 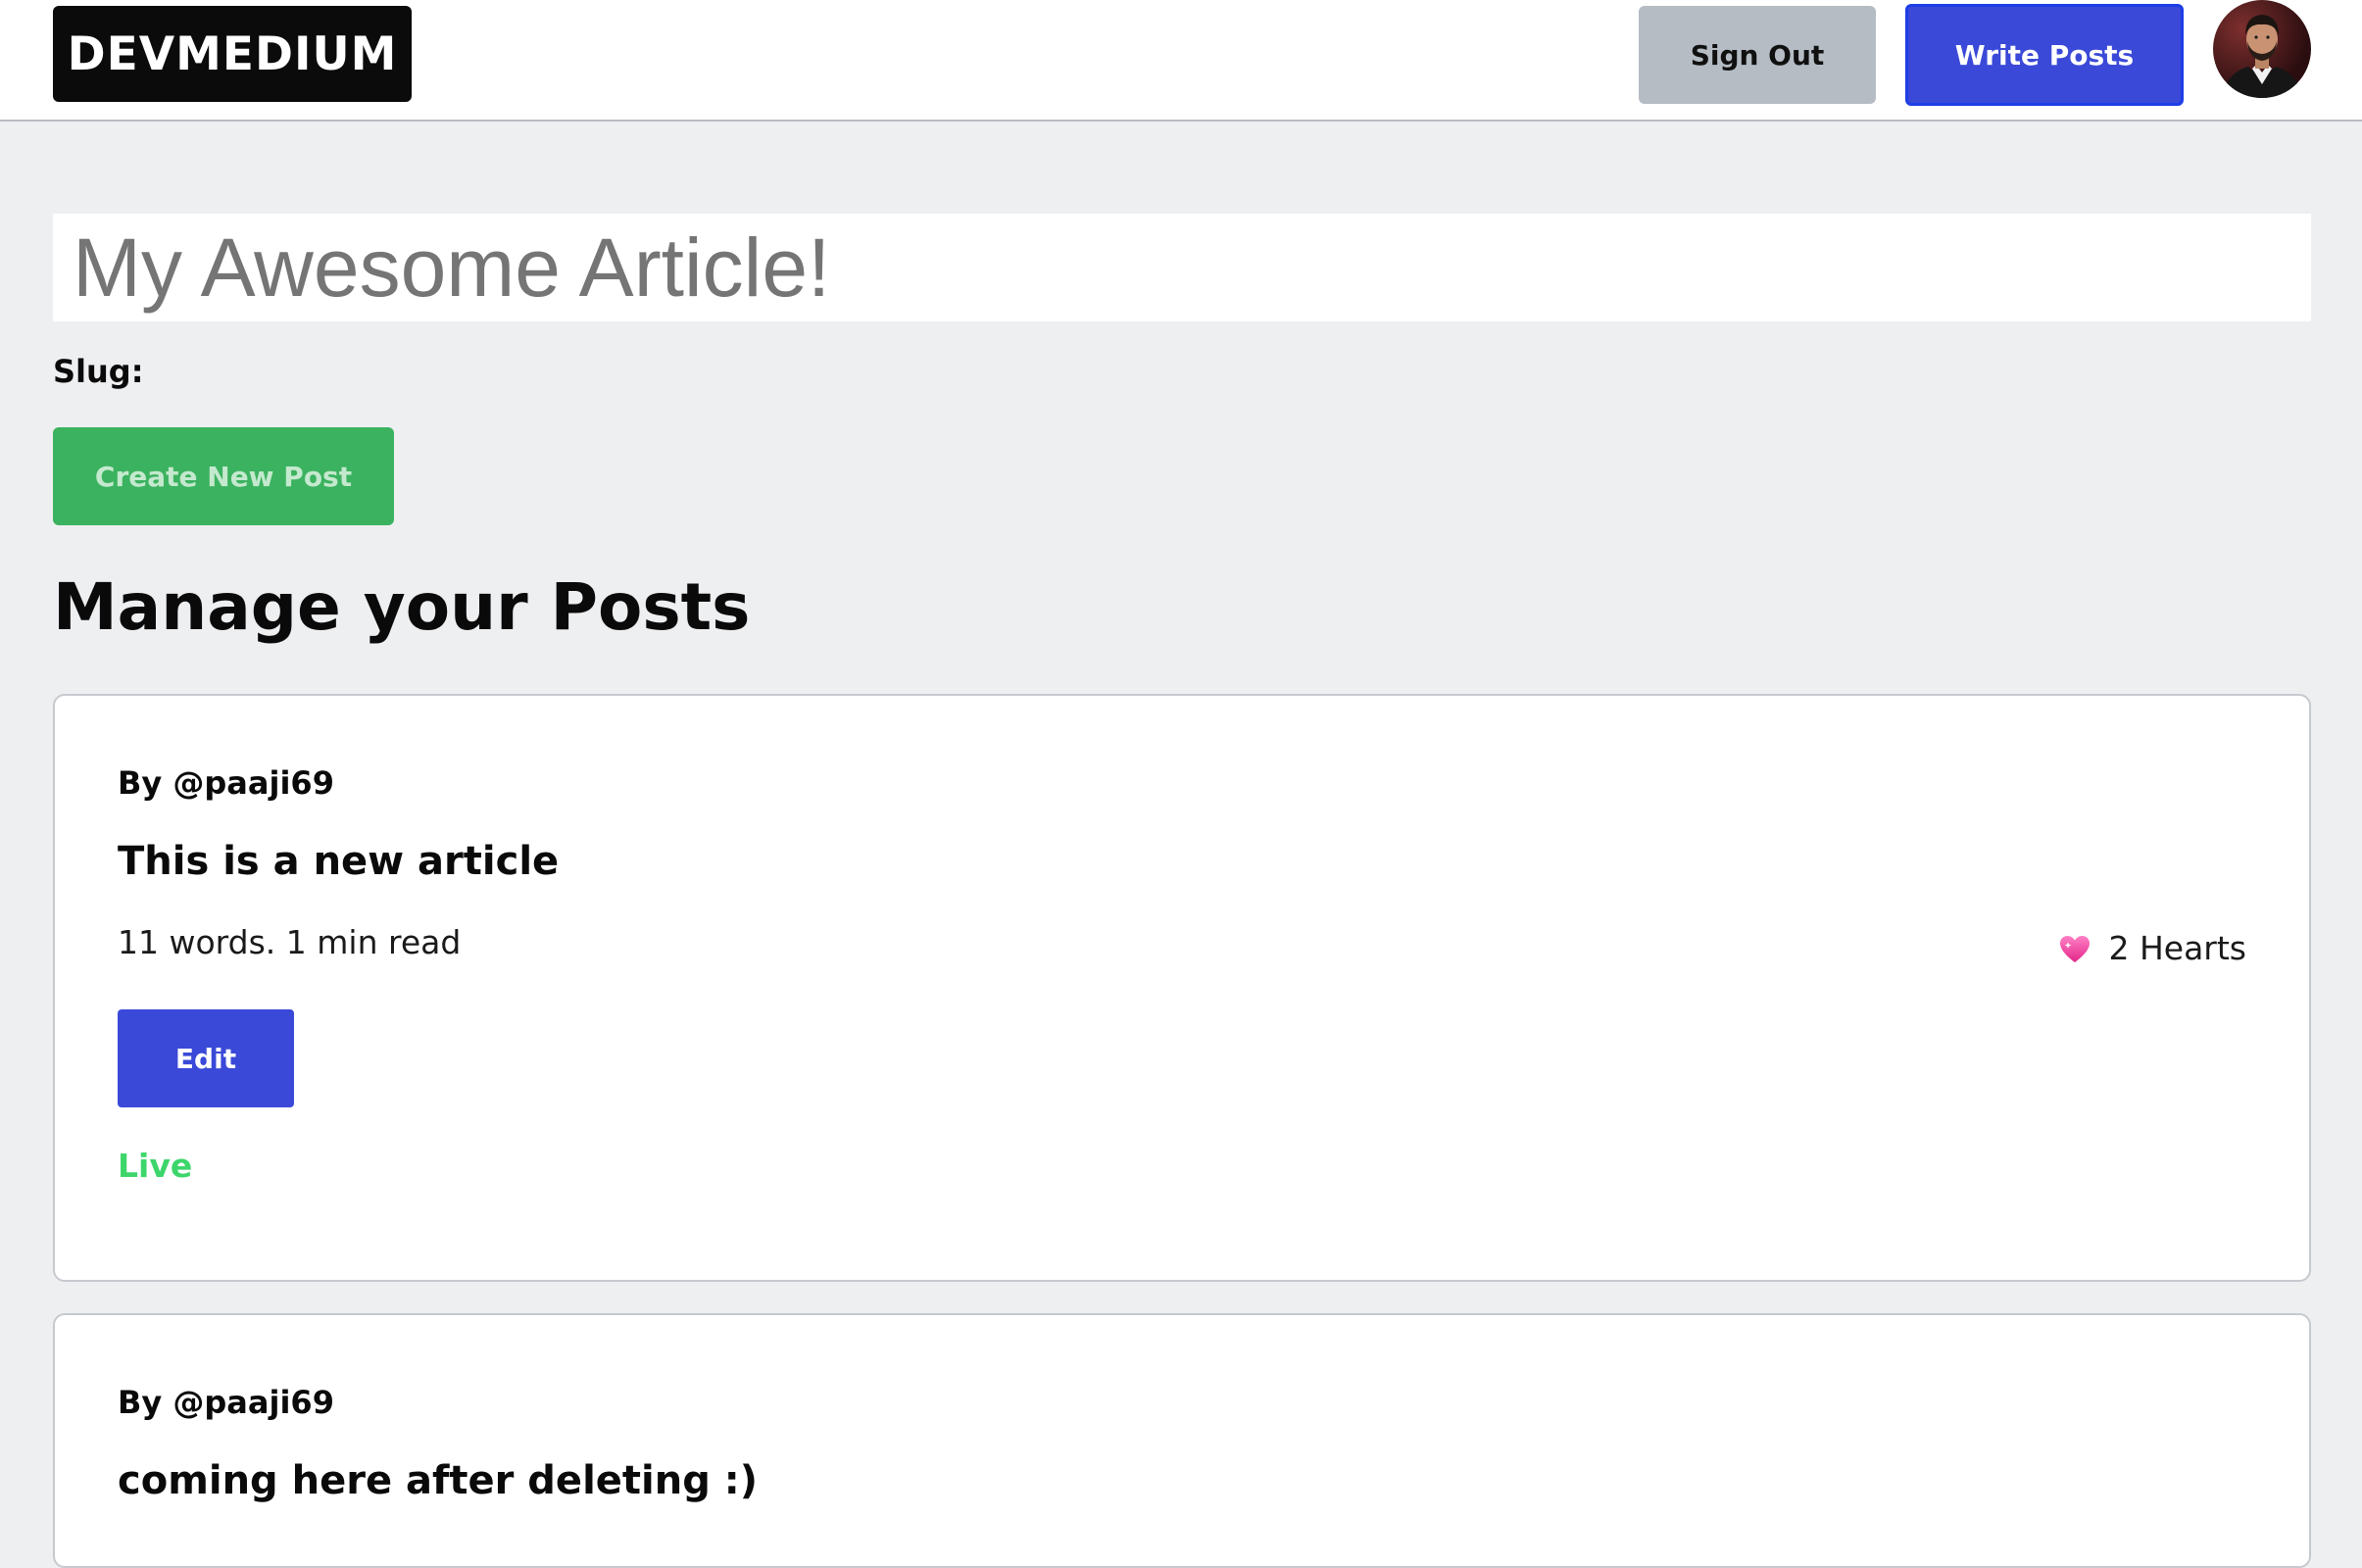 I want to click on post-hearts: 2 Hearts, so click(x=2152, y=948).